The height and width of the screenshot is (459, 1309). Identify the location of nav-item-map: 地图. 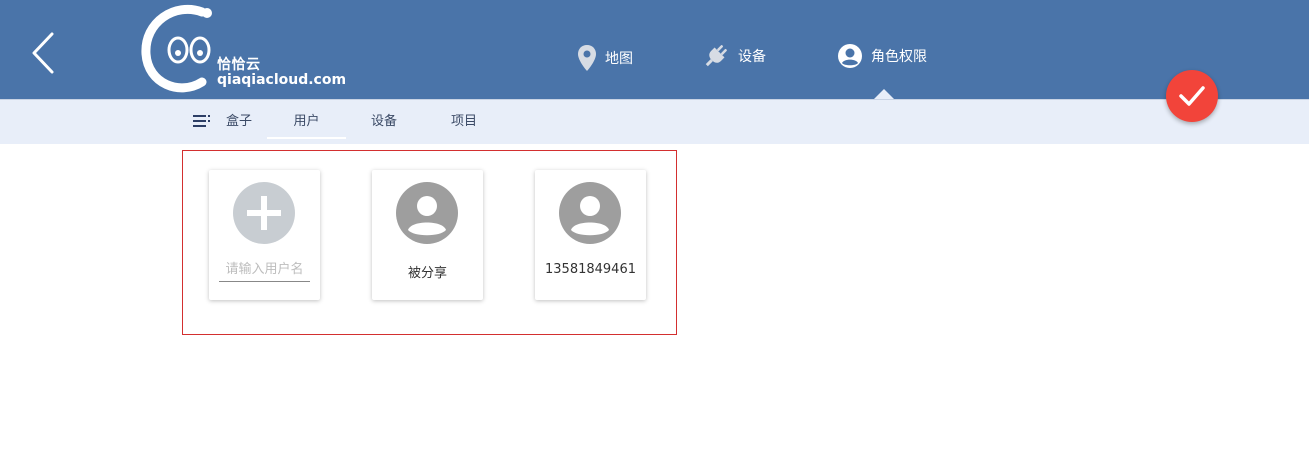
(605, 58).